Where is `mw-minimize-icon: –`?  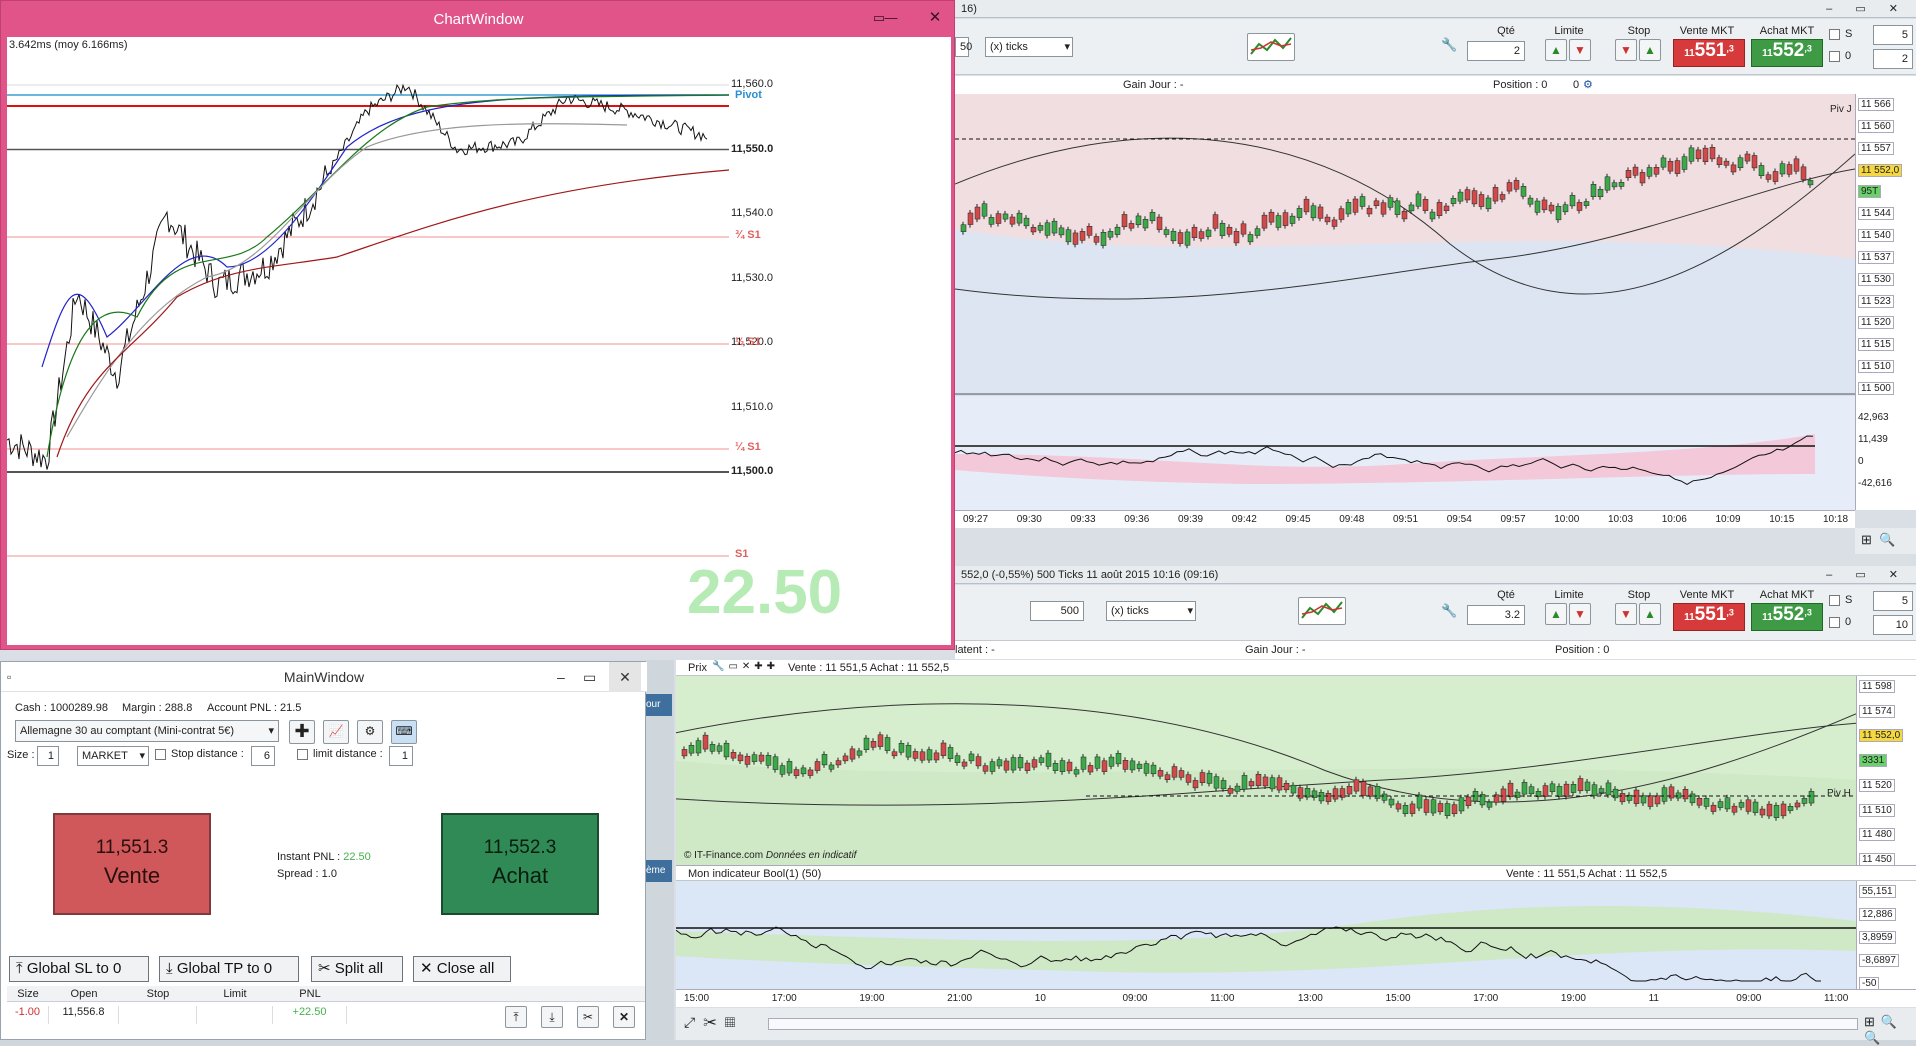
mw-minimize-icon: – is located at coordinates (561, 677).